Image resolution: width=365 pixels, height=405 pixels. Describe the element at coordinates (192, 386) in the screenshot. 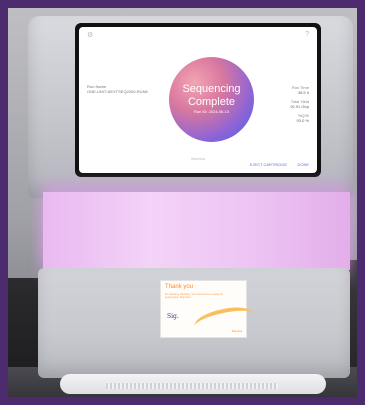

I see `base-vents` at that location.